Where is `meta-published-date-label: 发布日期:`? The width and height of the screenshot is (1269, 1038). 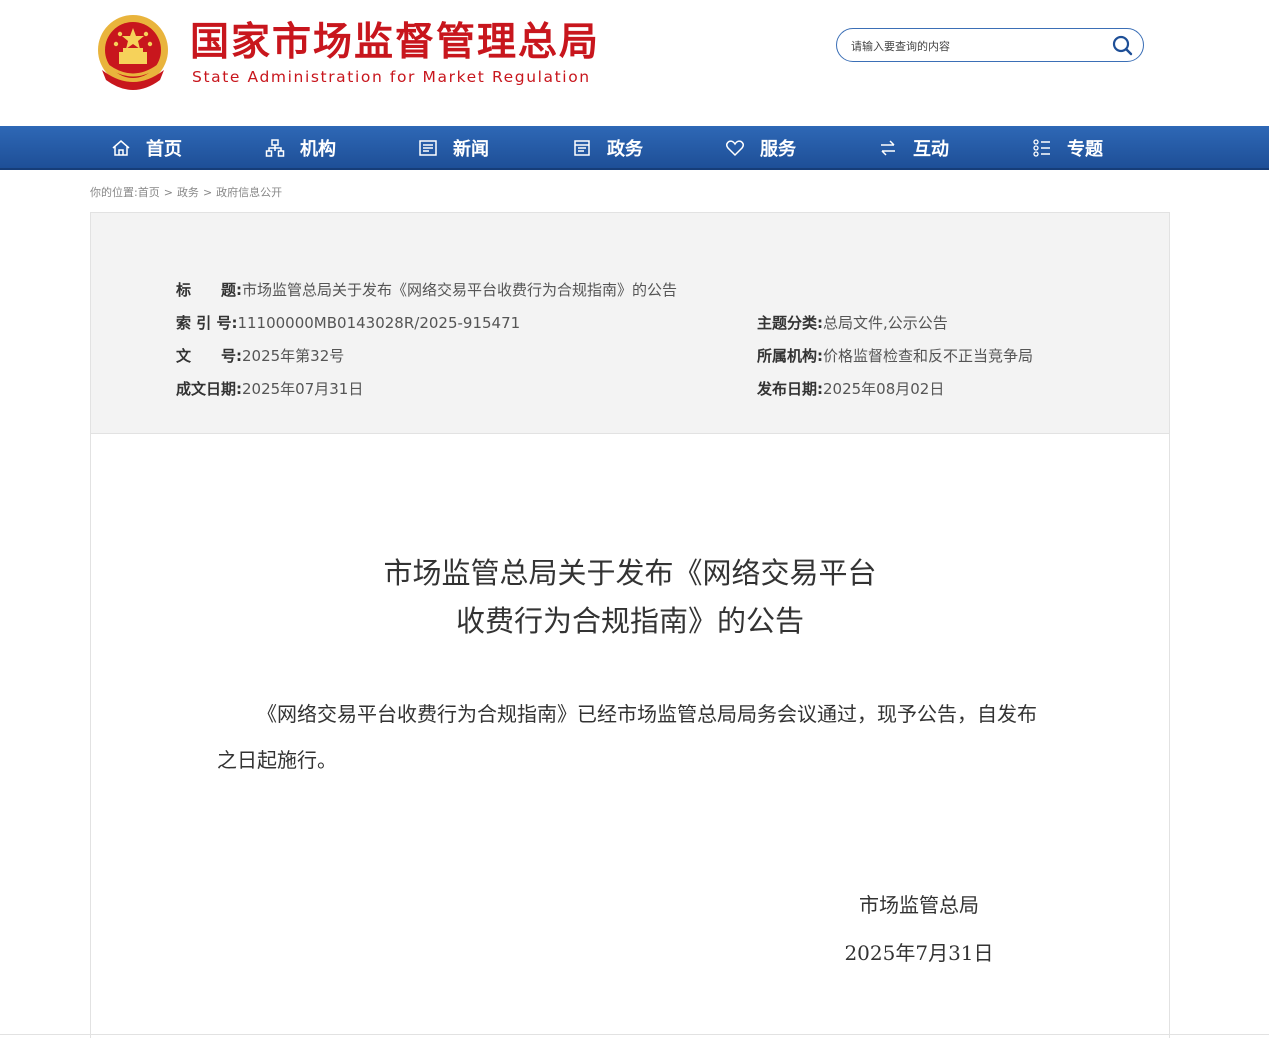
meta-published-date-label: 发布日期: is located at coordinates (790, 389).